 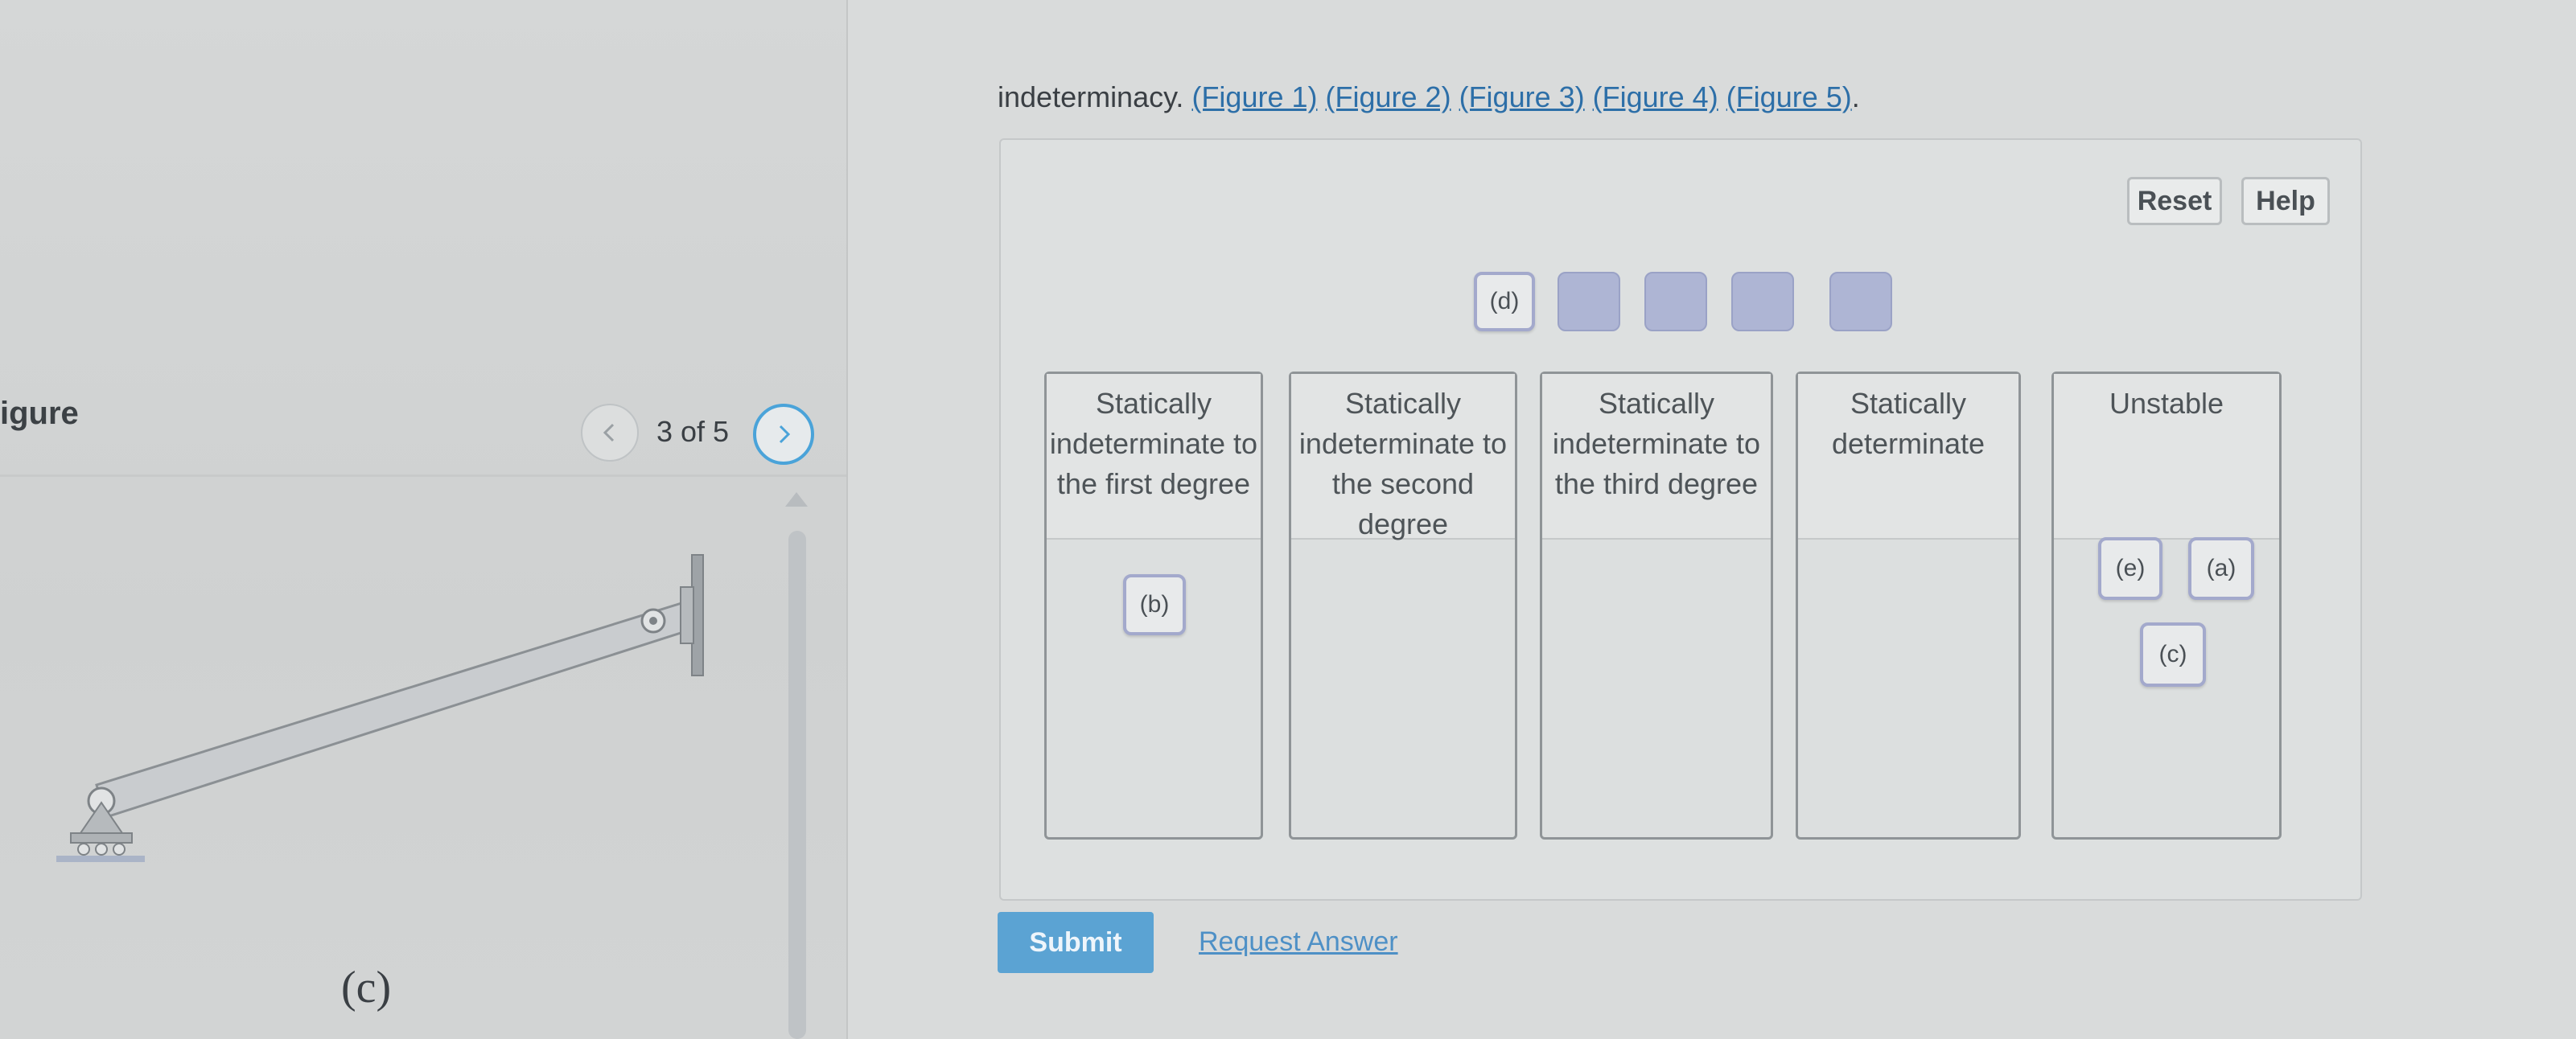 What do you see at coordinates (366, 988) in the screenshot?
I see `figure-caption: (c)` at bounding box center [366, 988].